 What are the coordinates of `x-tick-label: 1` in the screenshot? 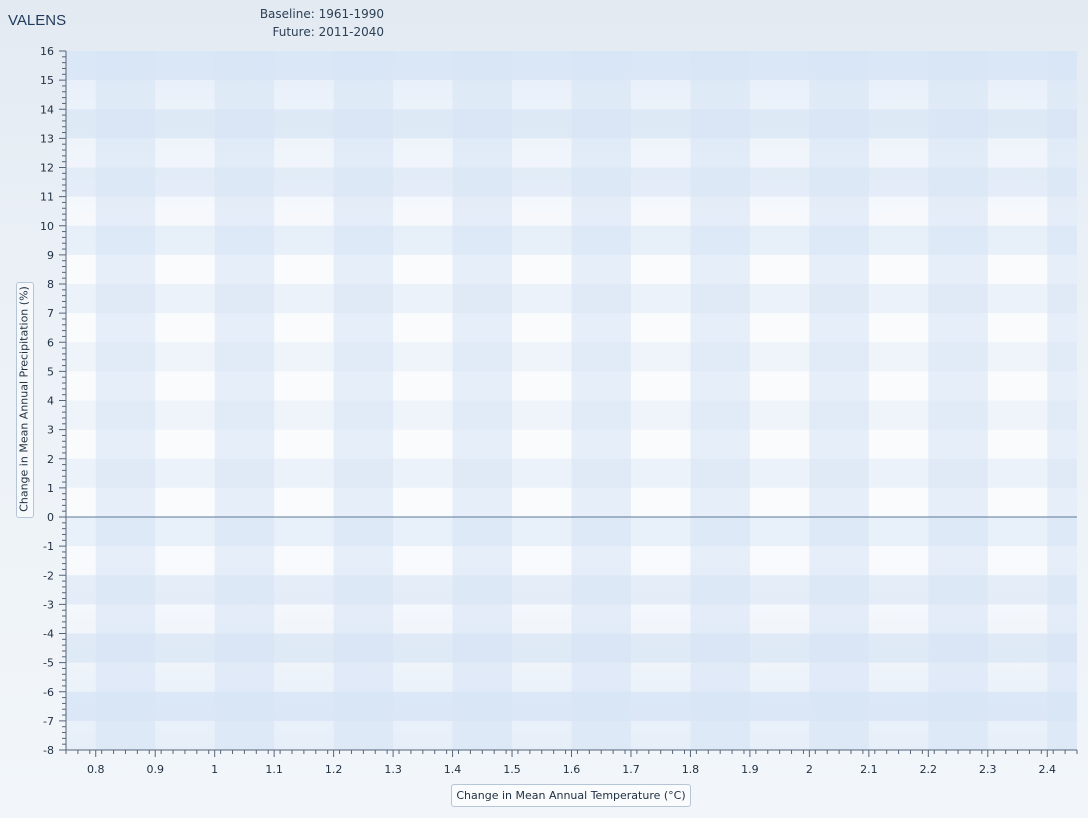 It's located at (214, 769).